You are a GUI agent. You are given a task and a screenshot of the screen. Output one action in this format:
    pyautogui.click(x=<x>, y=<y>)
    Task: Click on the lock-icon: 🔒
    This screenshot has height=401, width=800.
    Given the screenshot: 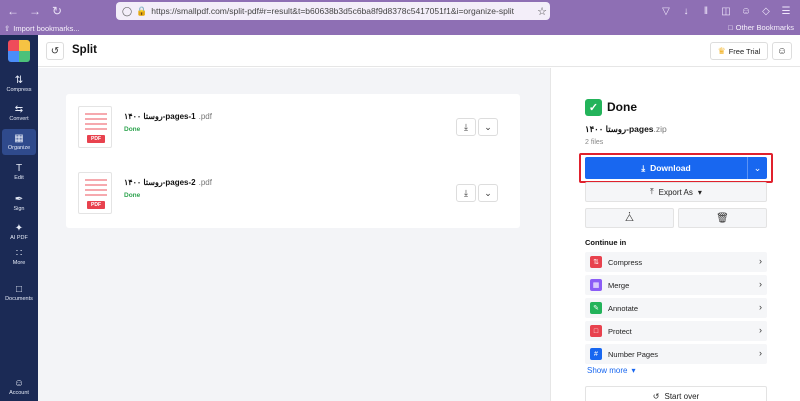 What is the action you would take?
    pyautogui.click(x=142, y=10)
    